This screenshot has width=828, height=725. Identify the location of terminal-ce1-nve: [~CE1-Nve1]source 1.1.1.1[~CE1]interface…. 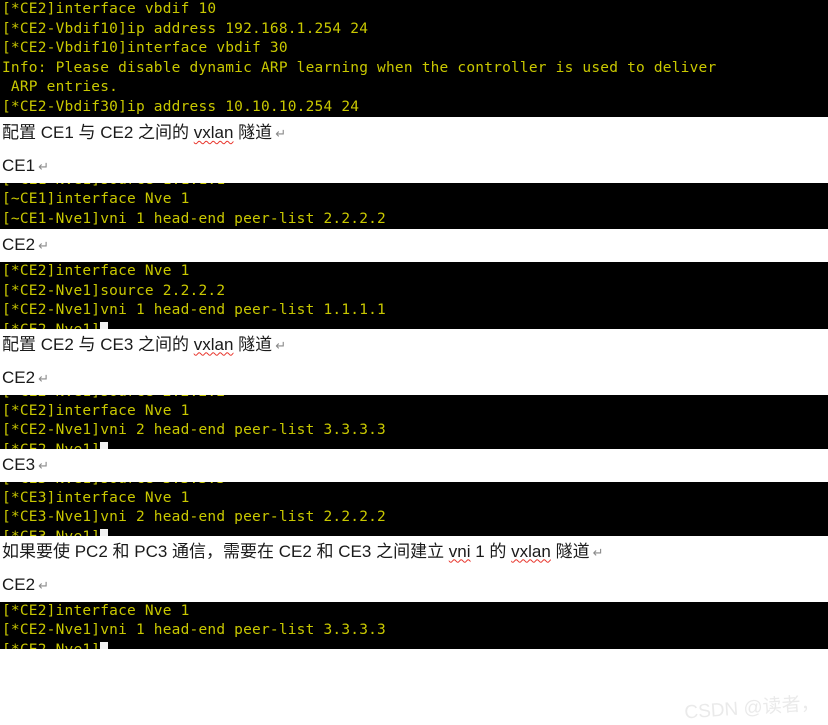
(414, 206).